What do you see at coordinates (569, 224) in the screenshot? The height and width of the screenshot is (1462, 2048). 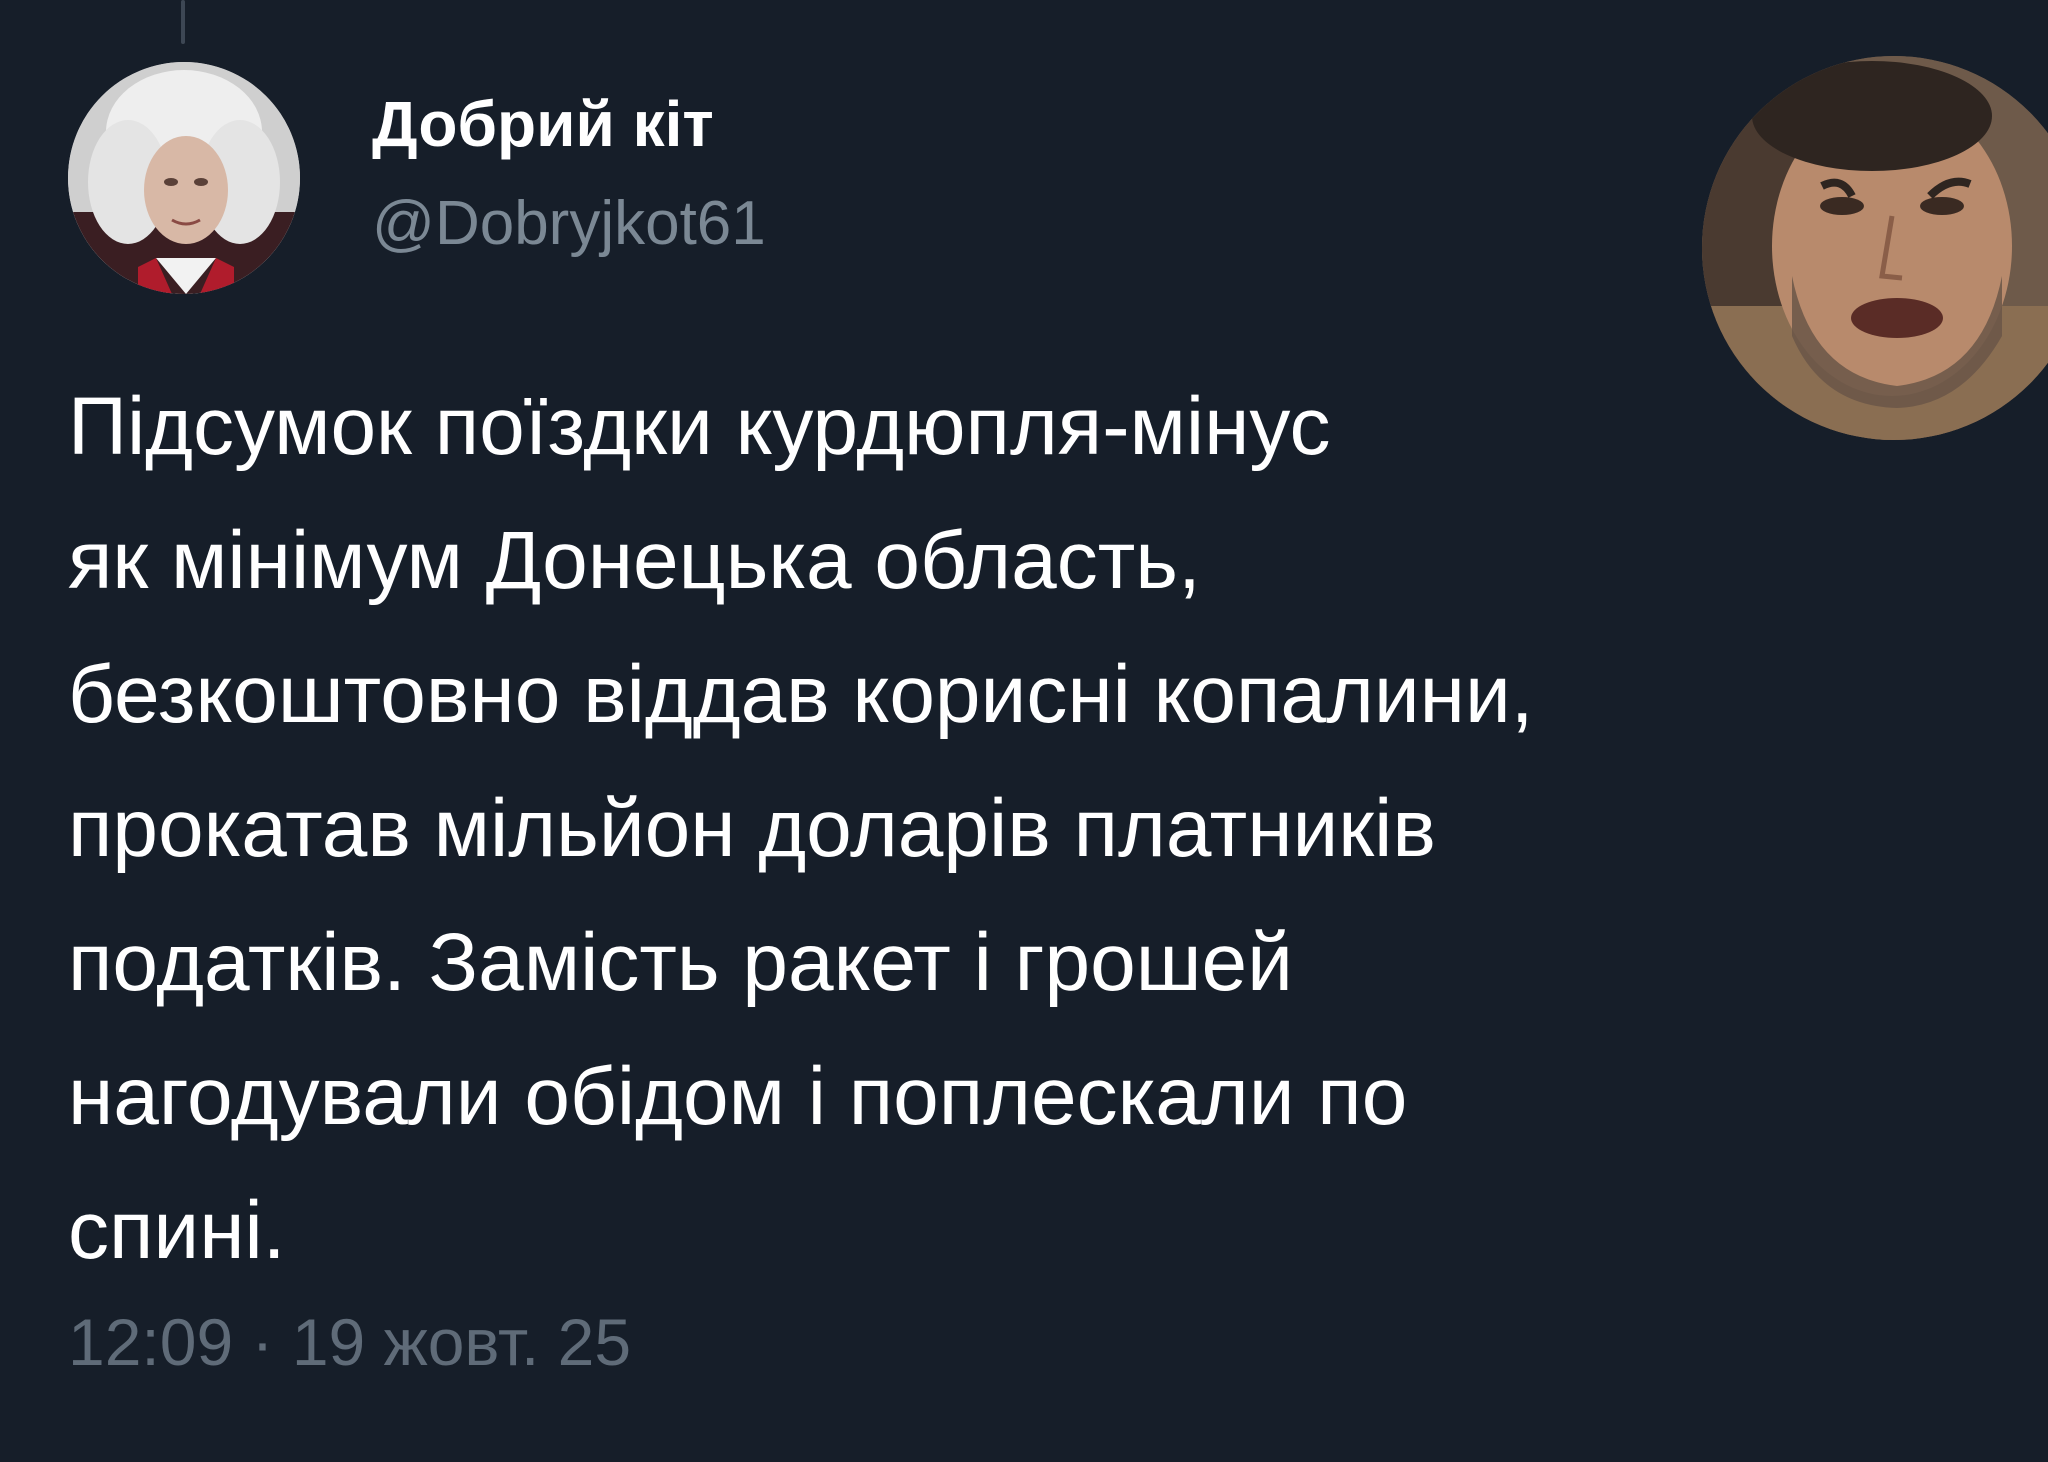 I see `author-handle: @Dobryjkot61` at bounding box center [569, 224].